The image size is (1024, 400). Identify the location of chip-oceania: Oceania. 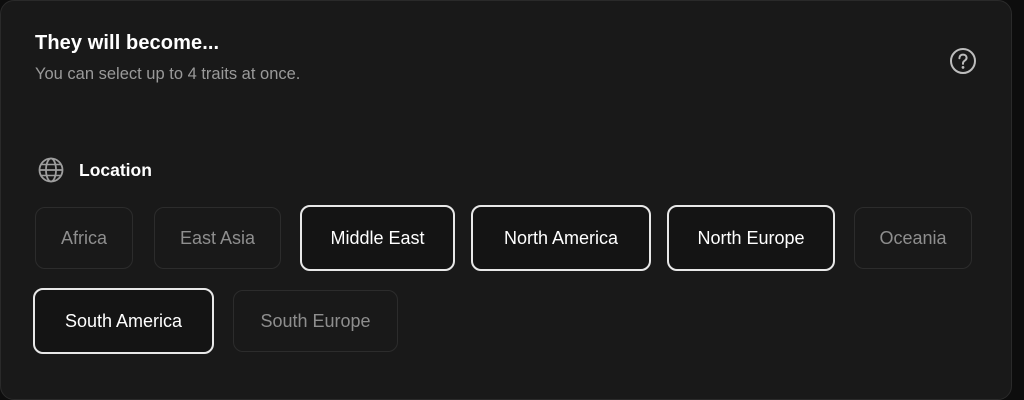
(913, 238).